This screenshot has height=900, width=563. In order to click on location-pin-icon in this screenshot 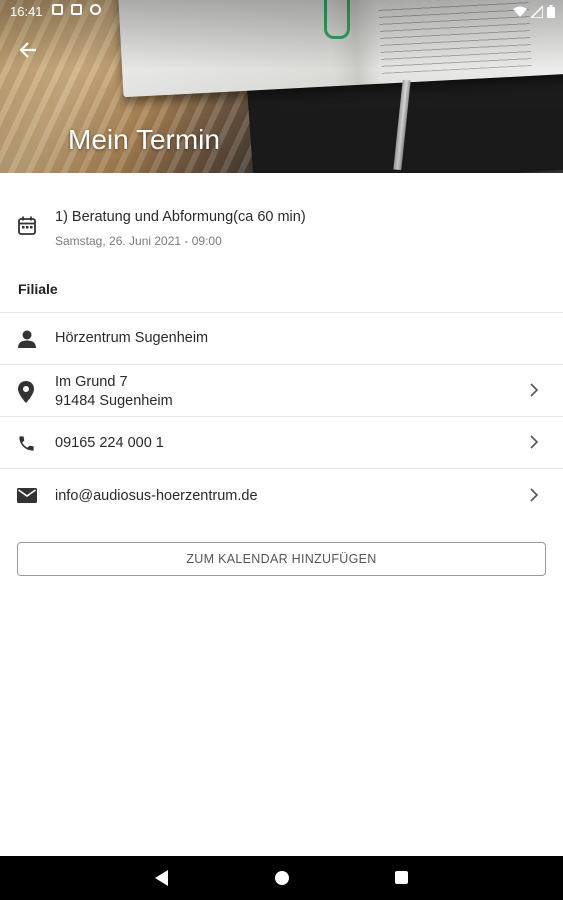, I will do `click(26, 394)`.